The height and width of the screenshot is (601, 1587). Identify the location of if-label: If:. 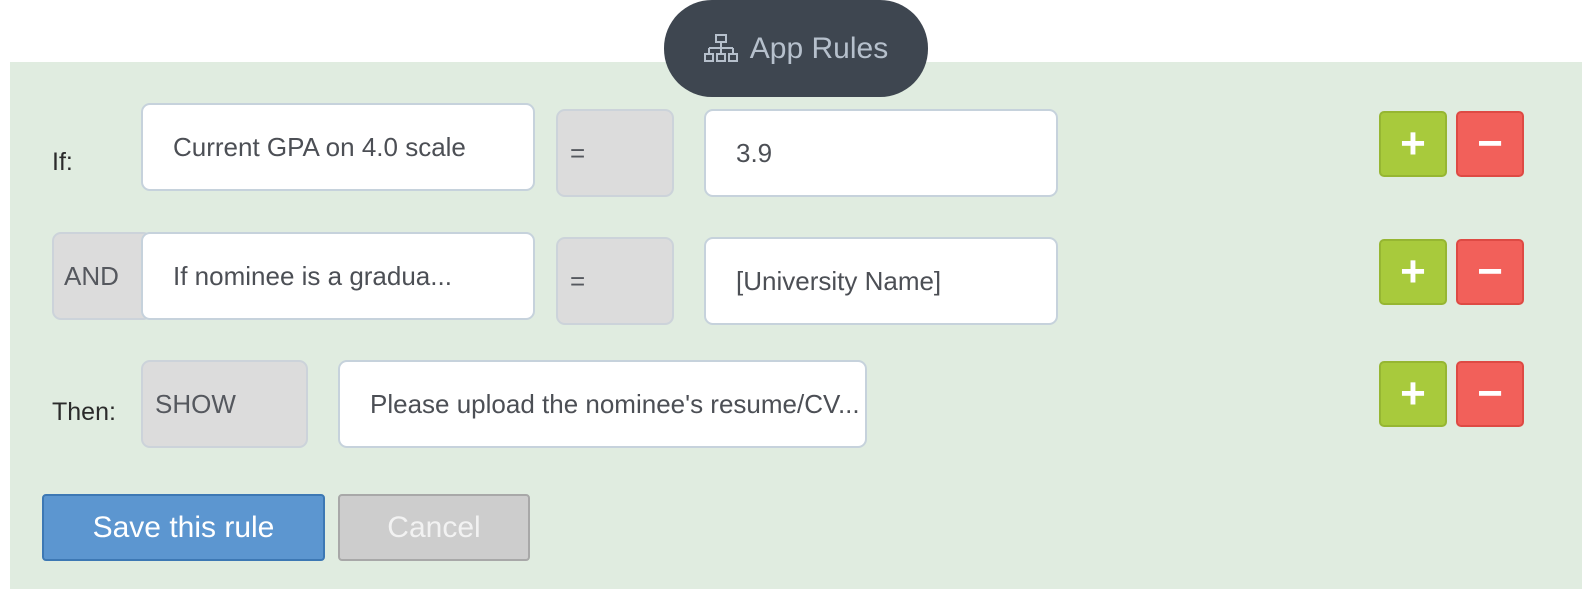
(62, 162).